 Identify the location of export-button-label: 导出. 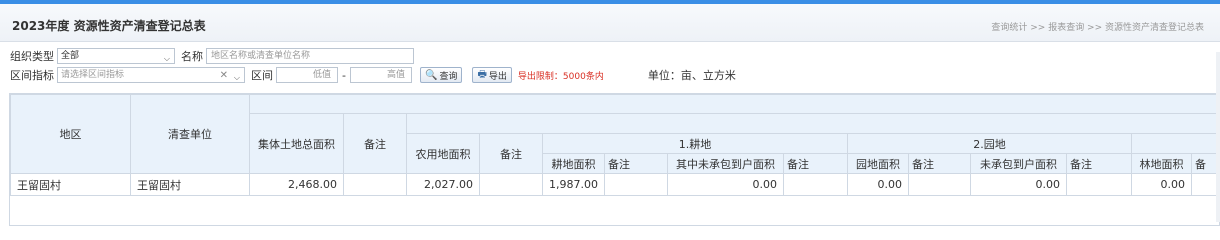
(497, 76).